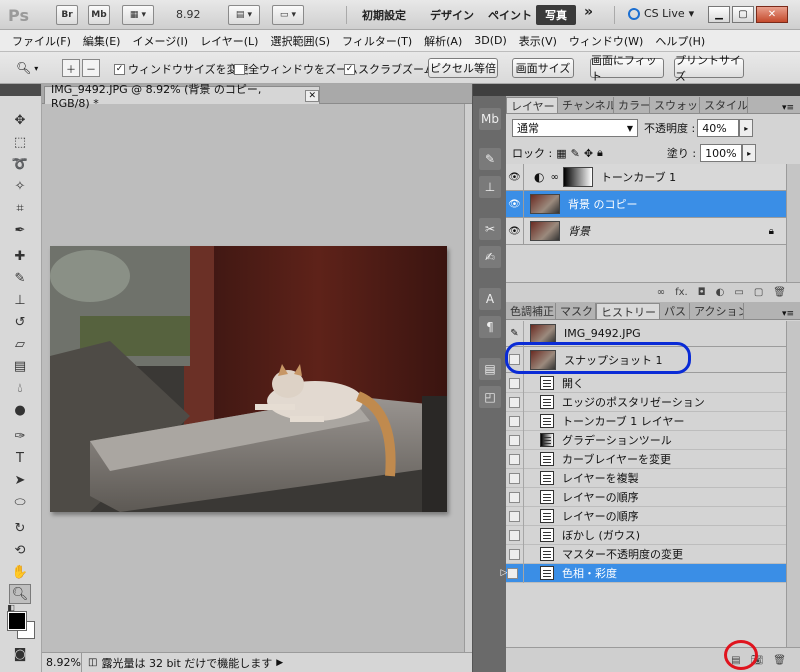 The height and width of the screenshot is (672, 800). Describe the element at coordinates (490, 187) in the screenshot. I see `clone-source-icon: ⊥` at that location.